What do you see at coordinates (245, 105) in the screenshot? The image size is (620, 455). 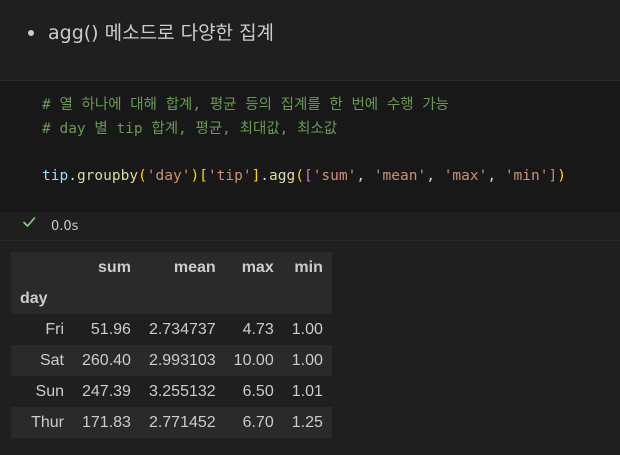 I see `code-comment-line-1: # 열 하나에 대해 합계, 평균 등의 집계를 한 번에 수행 가능` at bounding box center [245, 105].